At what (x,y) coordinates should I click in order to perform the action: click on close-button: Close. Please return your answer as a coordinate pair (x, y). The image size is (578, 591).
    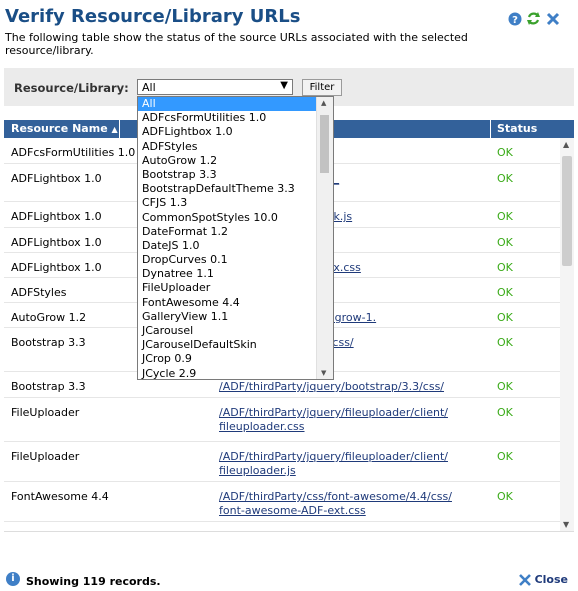
    Looking at the image, I should click on (543, 579).